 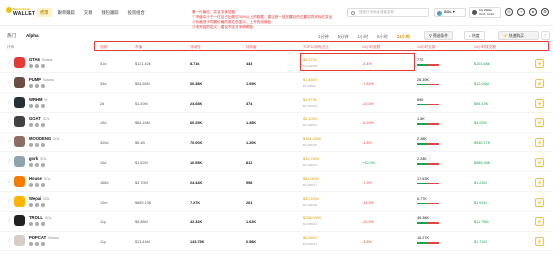 What do you see at coordinates (316, 47) in the screenshot?
I see `col-top10: TOP10持有占比` at bounding box center [316, 47].